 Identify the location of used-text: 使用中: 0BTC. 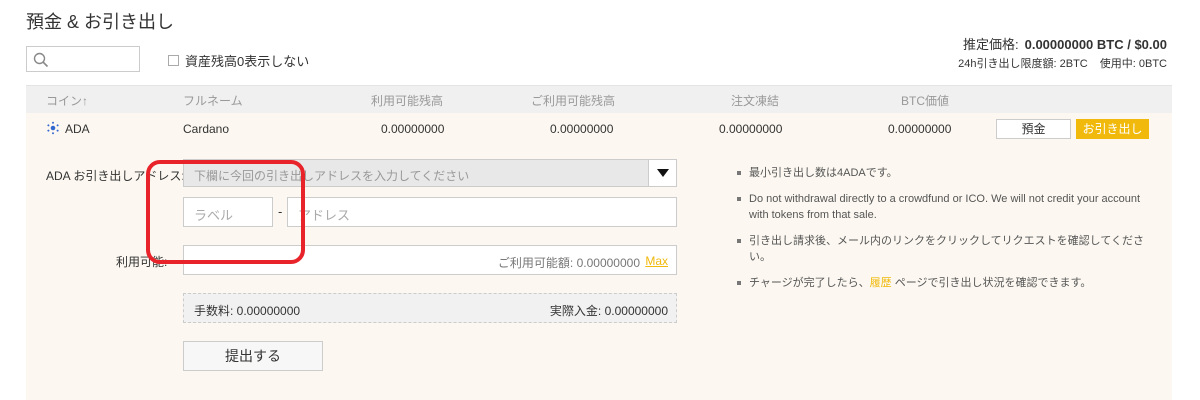
(1133, 64).